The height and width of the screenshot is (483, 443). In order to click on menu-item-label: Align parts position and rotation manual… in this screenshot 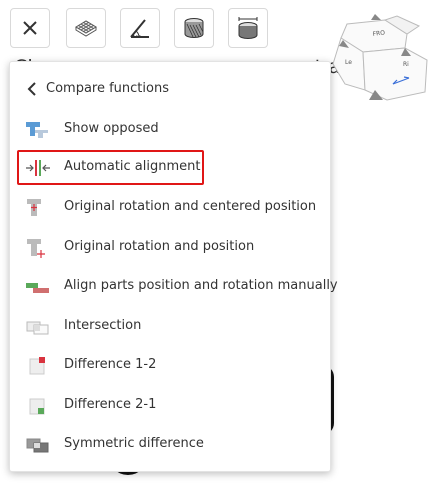, I will do `click(201, 285)`.